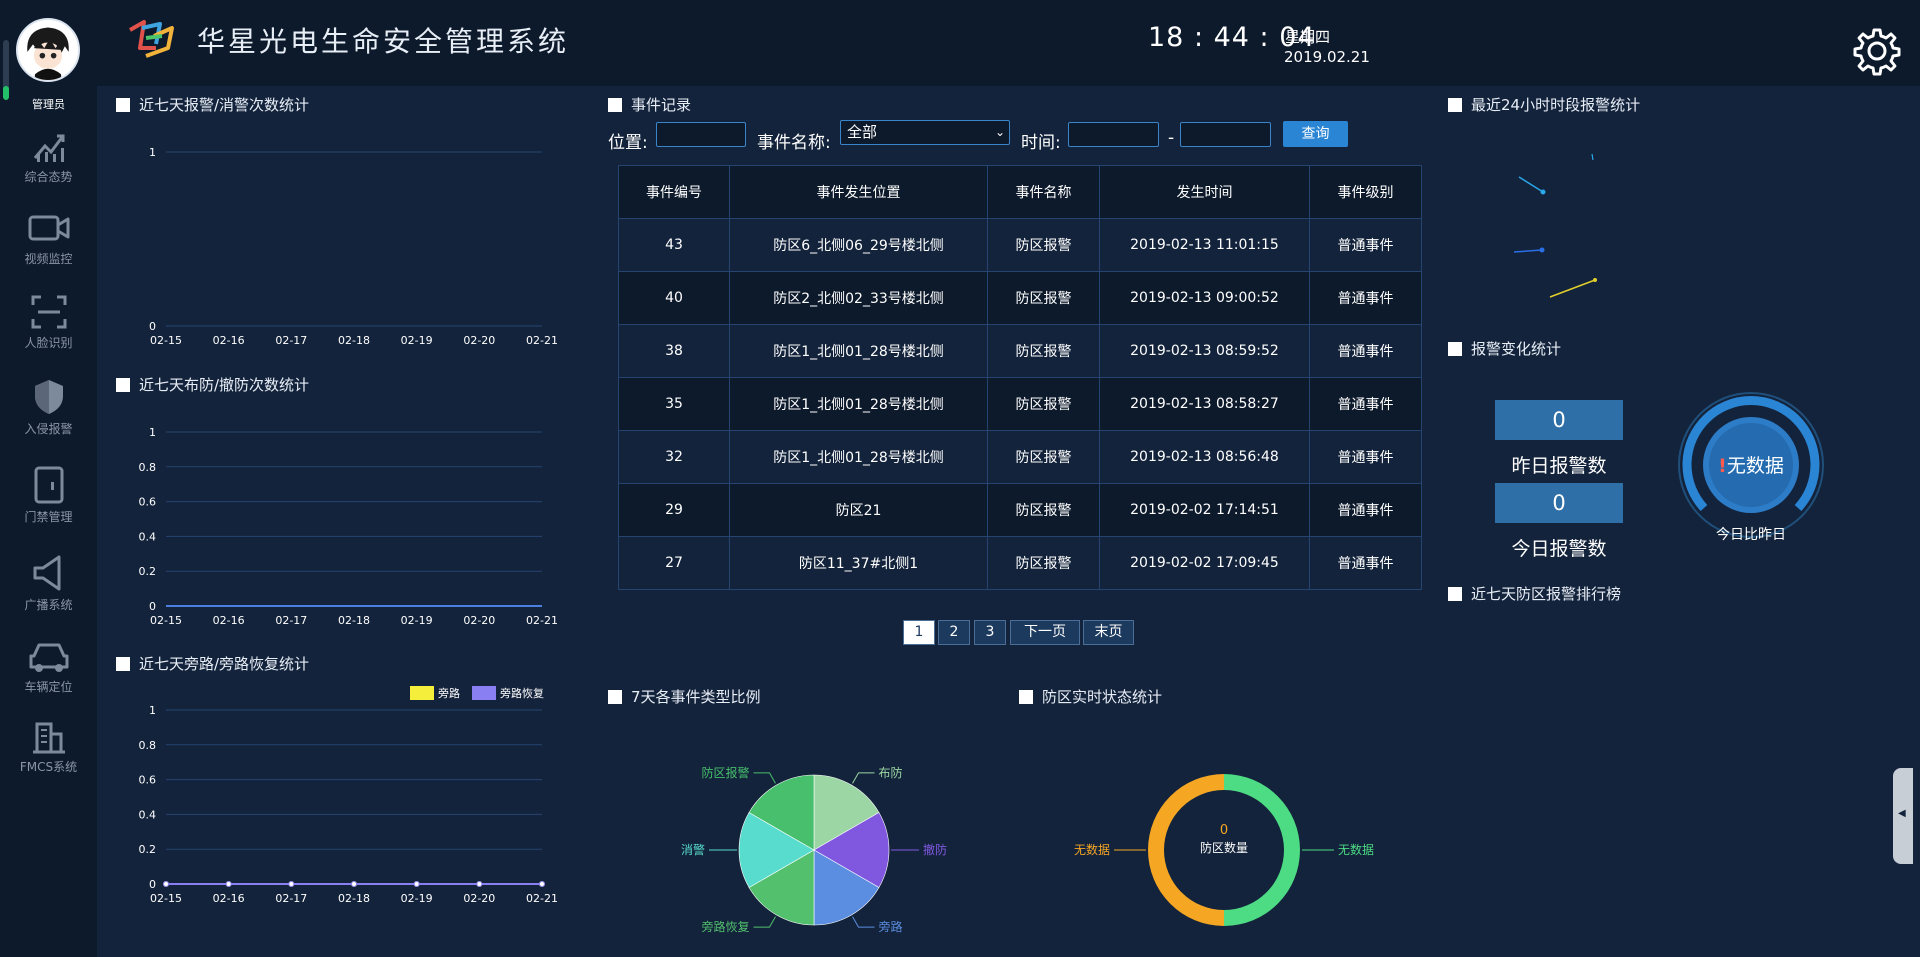  What do you see at coordinates (48, 738) in the screenshot?
I see `building-icon` at bounding box center [48, 738].